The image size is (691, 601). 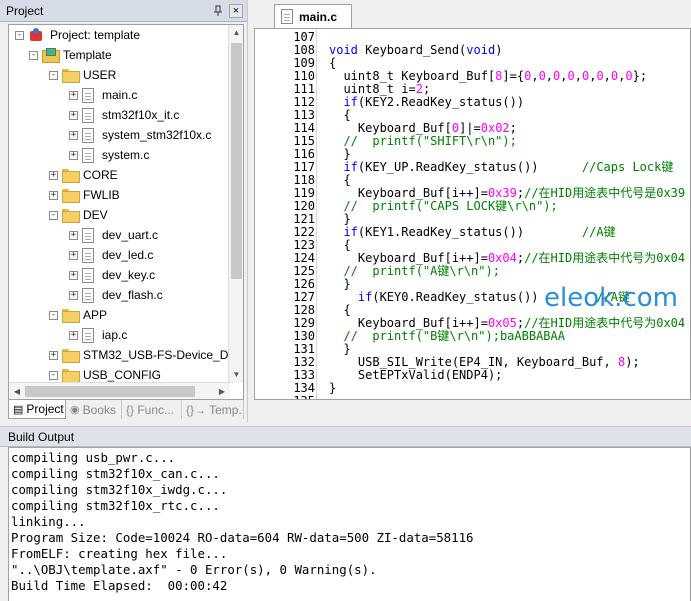 I want to click on tree-item-label: dev_flash.c, so click(x=132, y=295).